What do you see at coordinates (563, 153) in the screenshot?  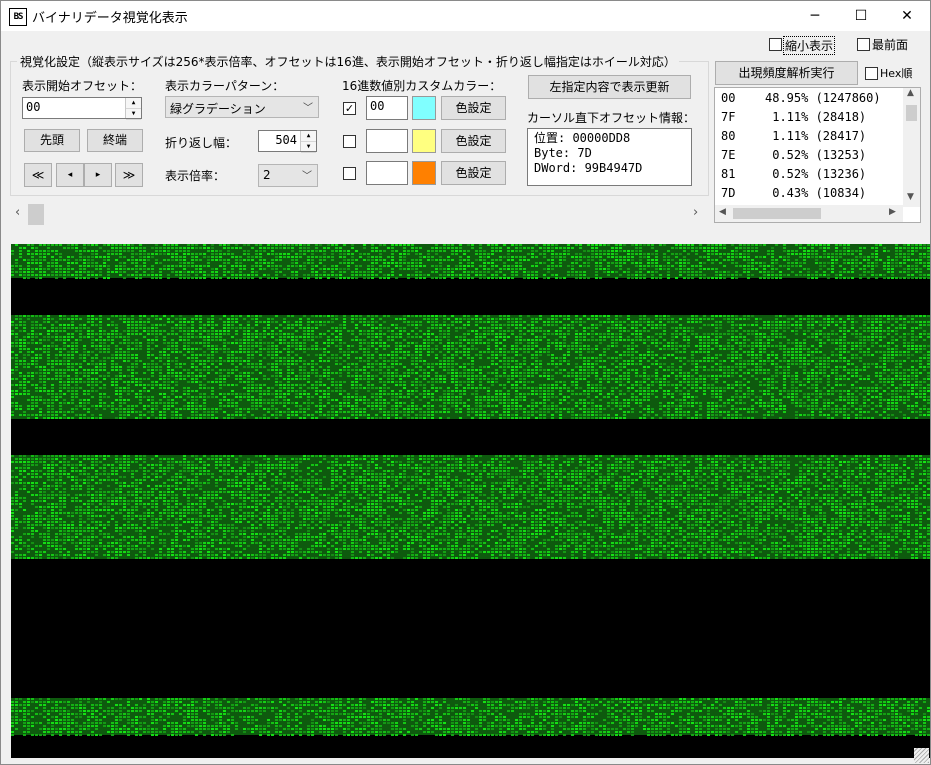 I see `cursor-byte: Byte: 7D` at bounding box center [563, 153].